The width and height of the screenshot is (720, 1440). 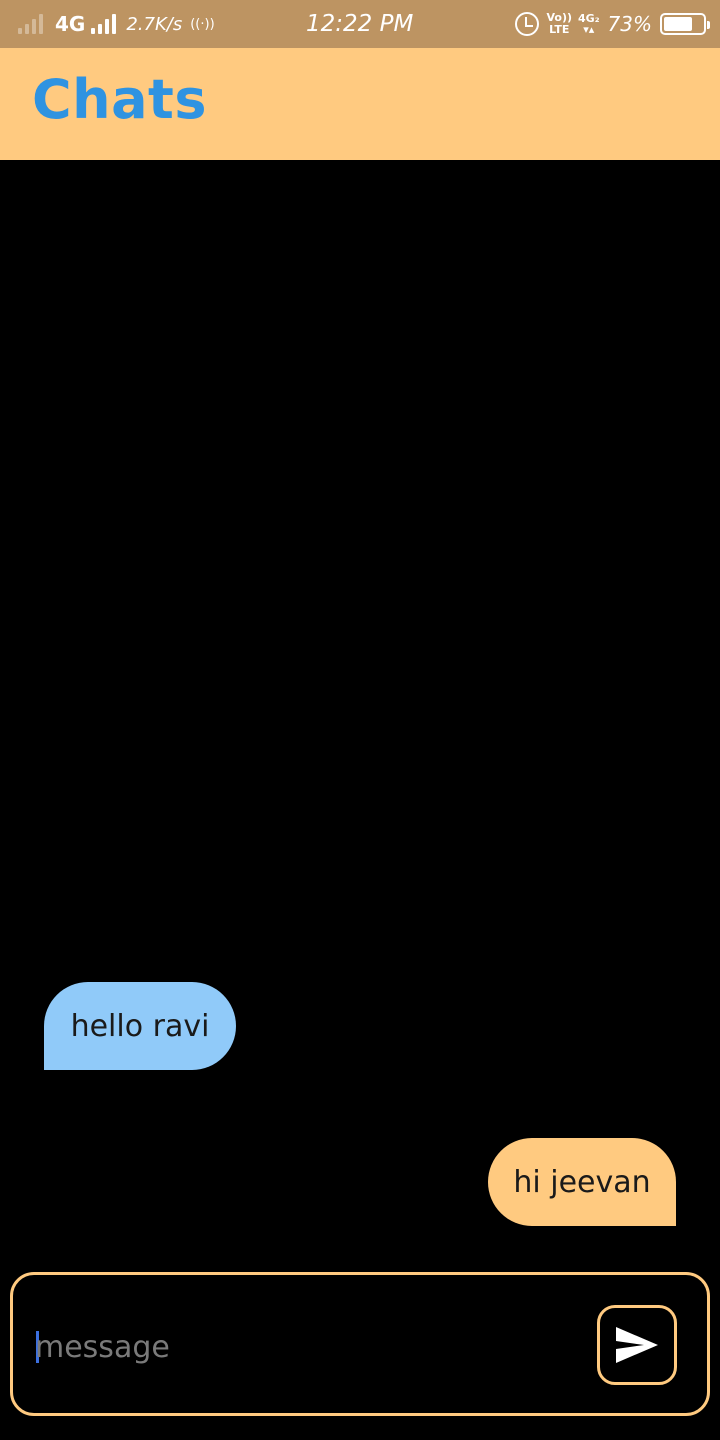 What do you see at coordinates (202, 24) in the screenshot?
I see `hotspot-icon: ((·))` at bounding box center [202, 24].